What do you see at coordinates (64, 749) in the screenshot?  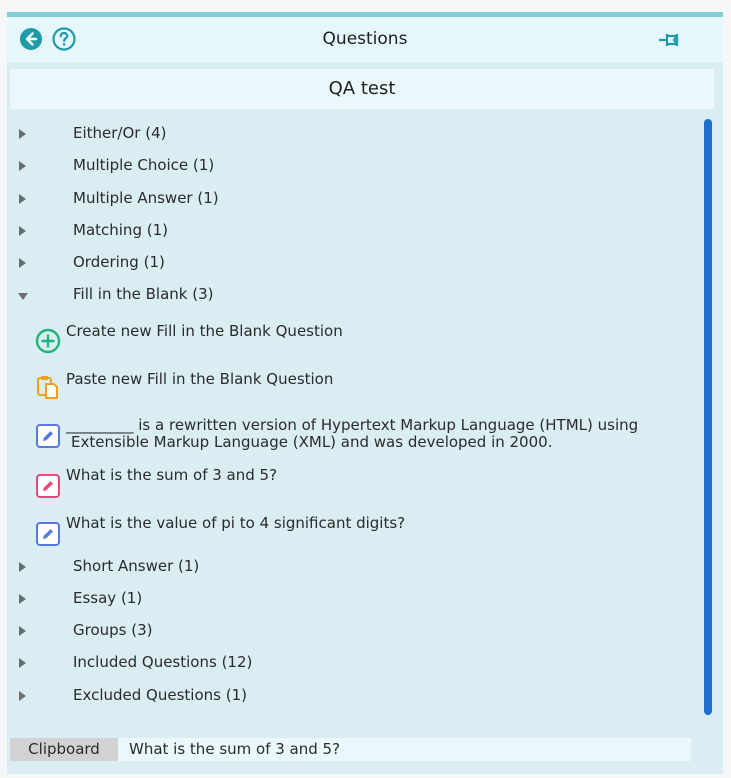 I see `clipboard-label: Clipboard` at bounding box center [64, 749].